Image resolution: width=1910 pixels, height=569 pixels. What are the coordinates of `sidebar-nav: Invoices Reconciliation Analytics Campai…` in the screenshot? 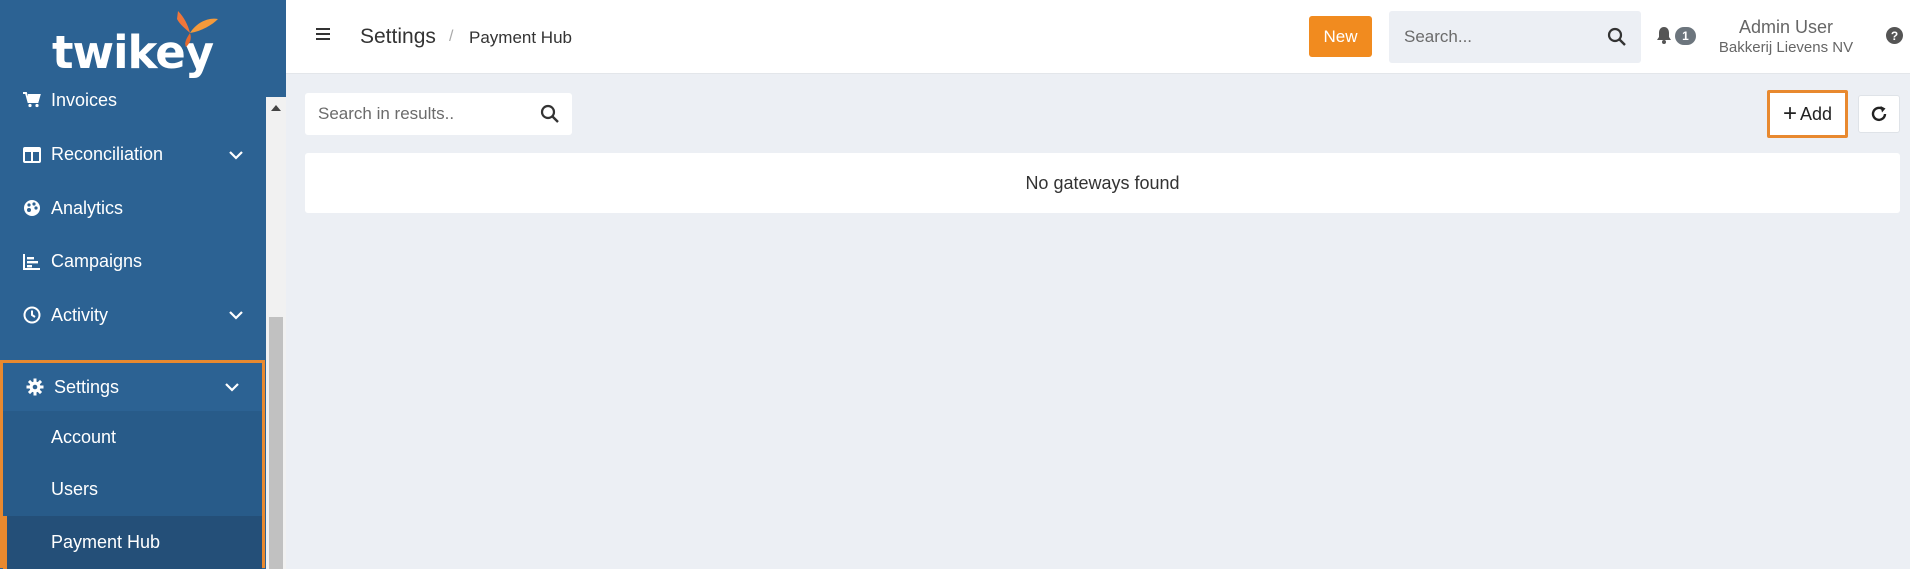 It's located at (133, 212).